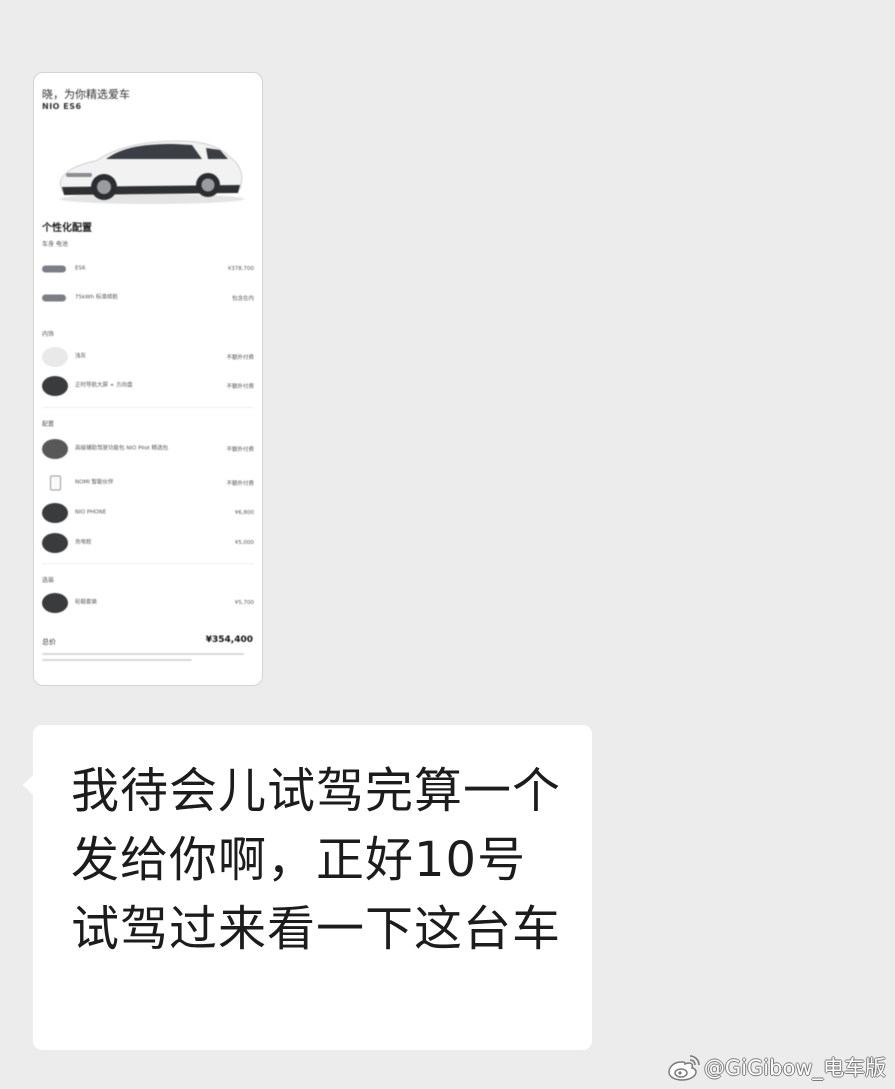  Describe the element at coordinates (794, 1068) in the screenshot. I see `watermark-text: @GiGibow_电车版` at that location.